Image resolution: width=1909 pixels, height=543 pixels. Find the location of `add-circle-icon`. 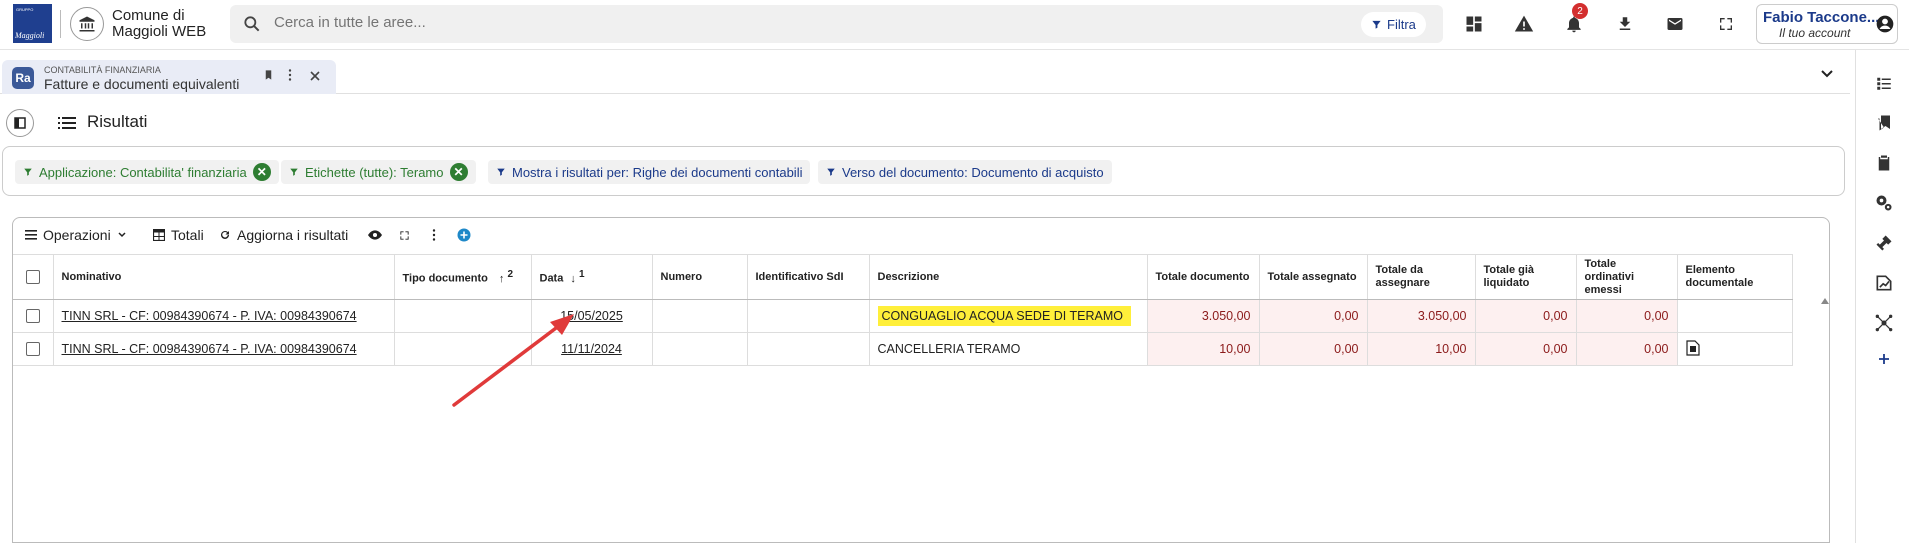

add-circle-icon is located at coordinates (464, 235).